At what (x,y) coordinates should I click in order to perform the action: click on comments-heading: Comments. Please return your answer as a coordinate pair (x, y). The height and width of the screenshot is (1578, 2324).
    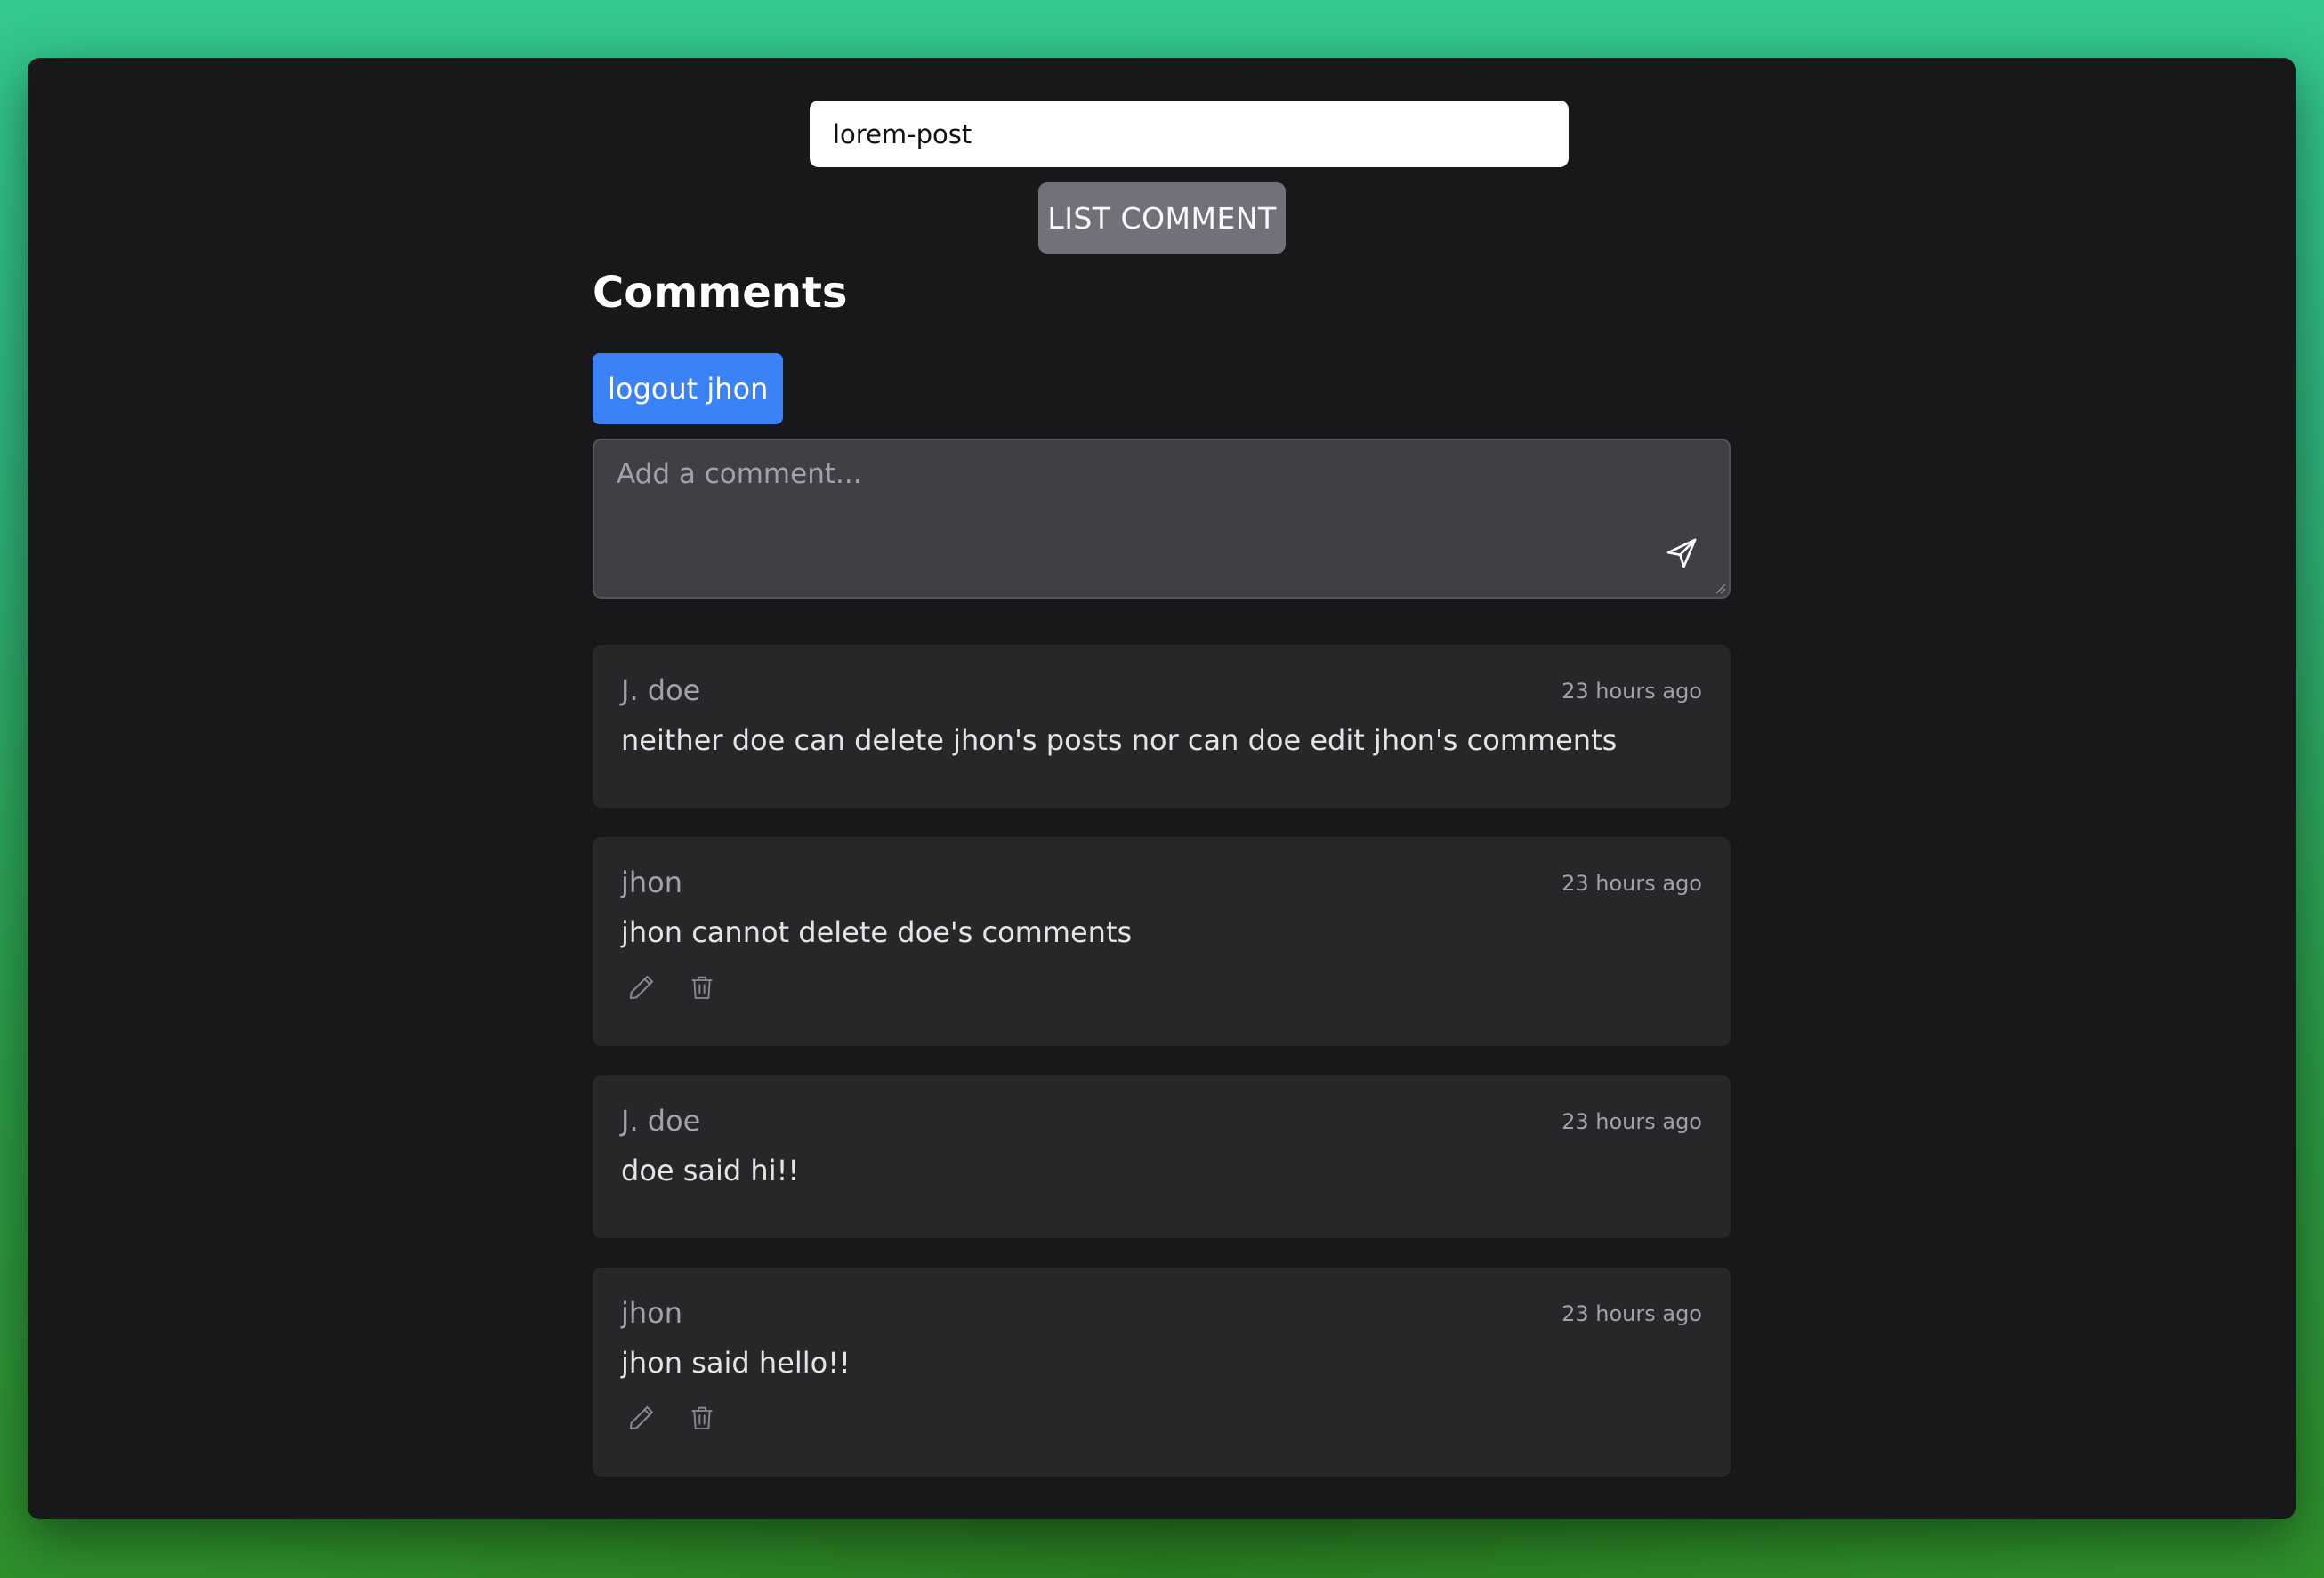
    Looking at the image, I should click on (720, 293).